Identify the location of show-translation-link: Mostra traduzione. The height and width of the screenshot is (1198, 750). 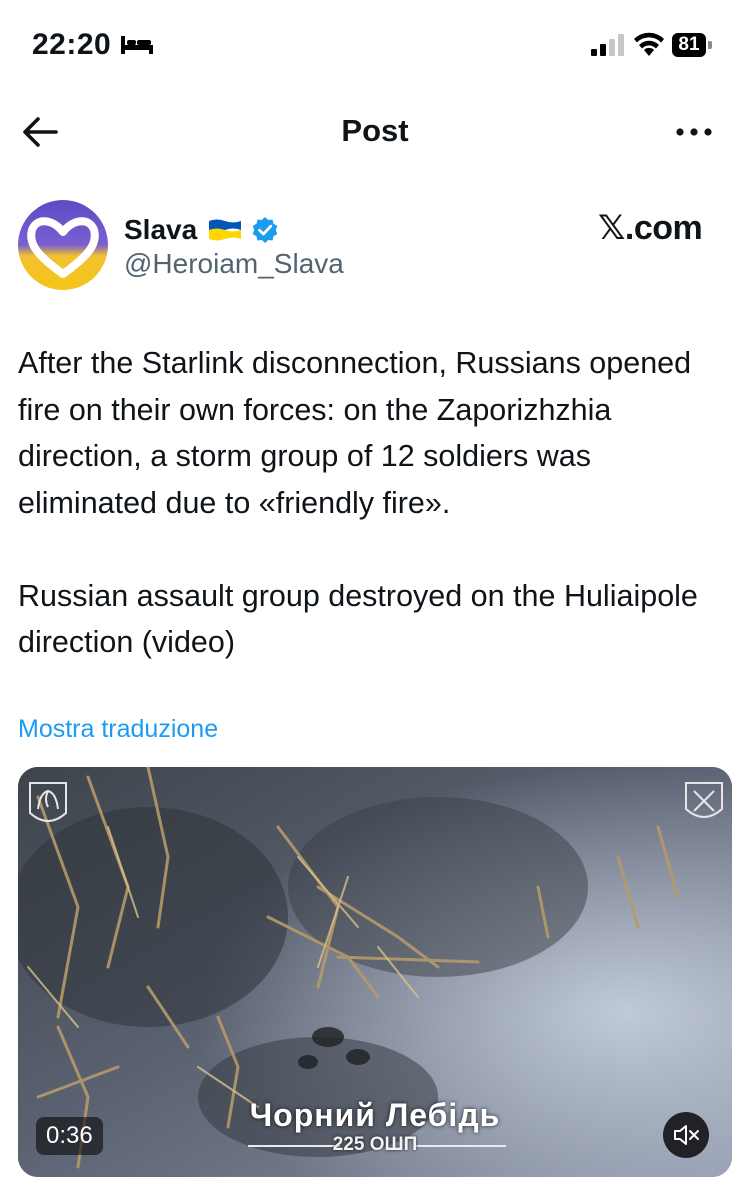
(118, 729).